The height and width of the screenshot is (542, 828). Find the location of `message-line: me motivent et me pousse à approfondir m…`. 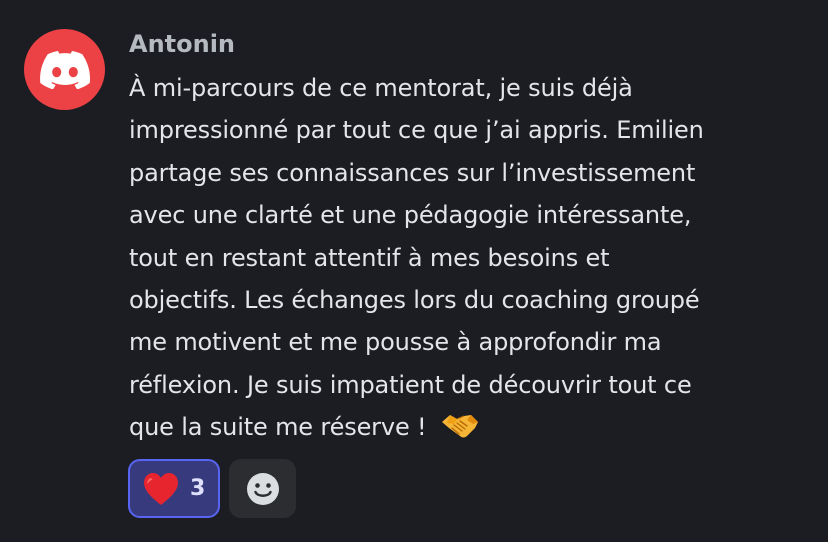

message-line: me motivent et me pousse à approfondir m… is located at coordinates (395, 342).